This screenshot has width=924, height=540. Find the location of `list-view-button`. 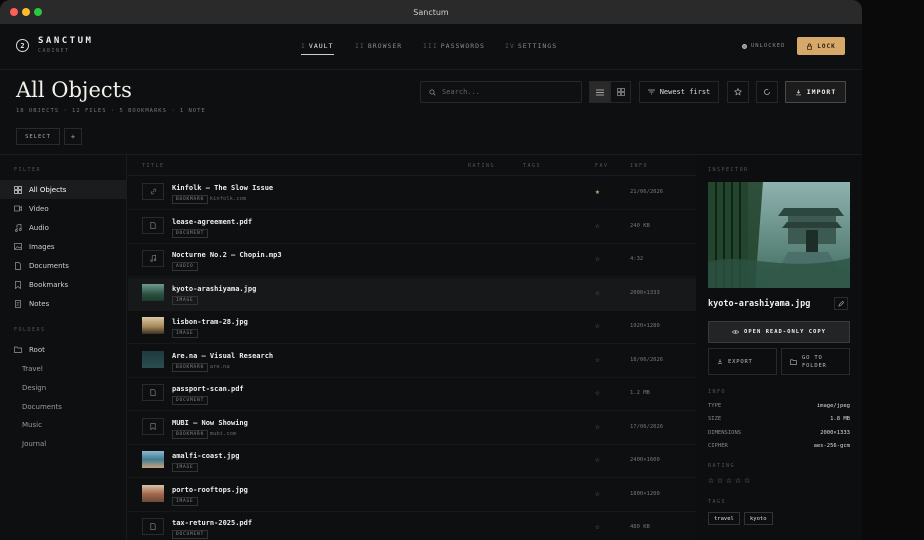

list-view-button is located at coordinates (599, 92).